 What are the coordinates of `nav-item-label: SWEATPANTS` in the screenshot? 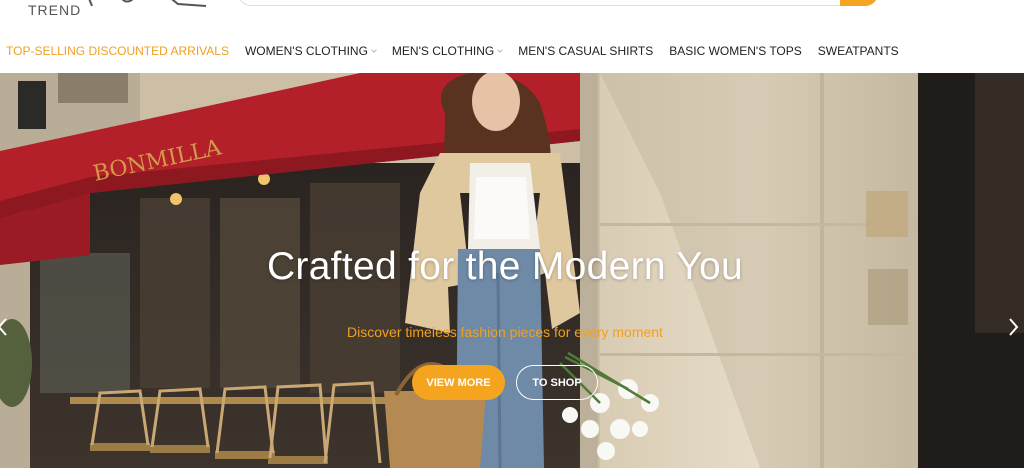 It's located at (858, 51).